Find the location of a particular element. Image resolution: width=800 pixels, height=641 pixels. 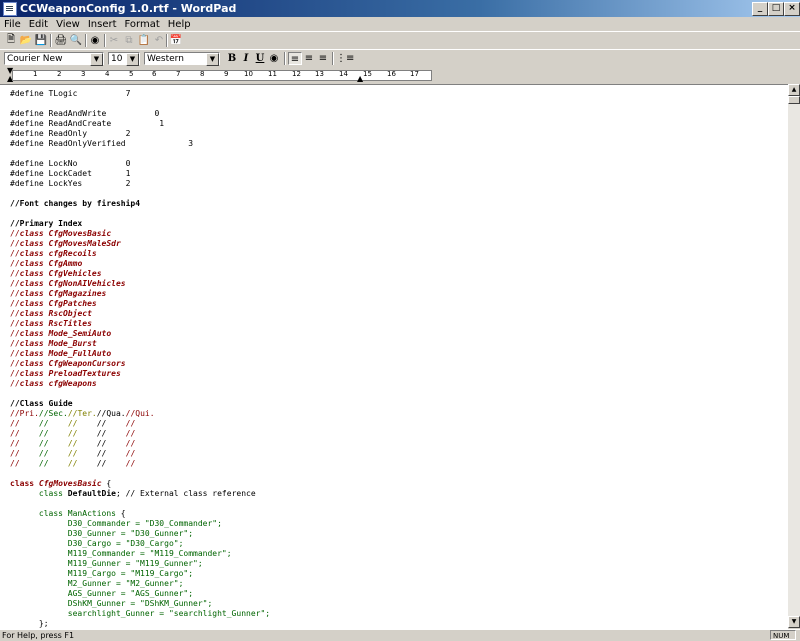

italic-button: I is located at coordinates (246, 58).